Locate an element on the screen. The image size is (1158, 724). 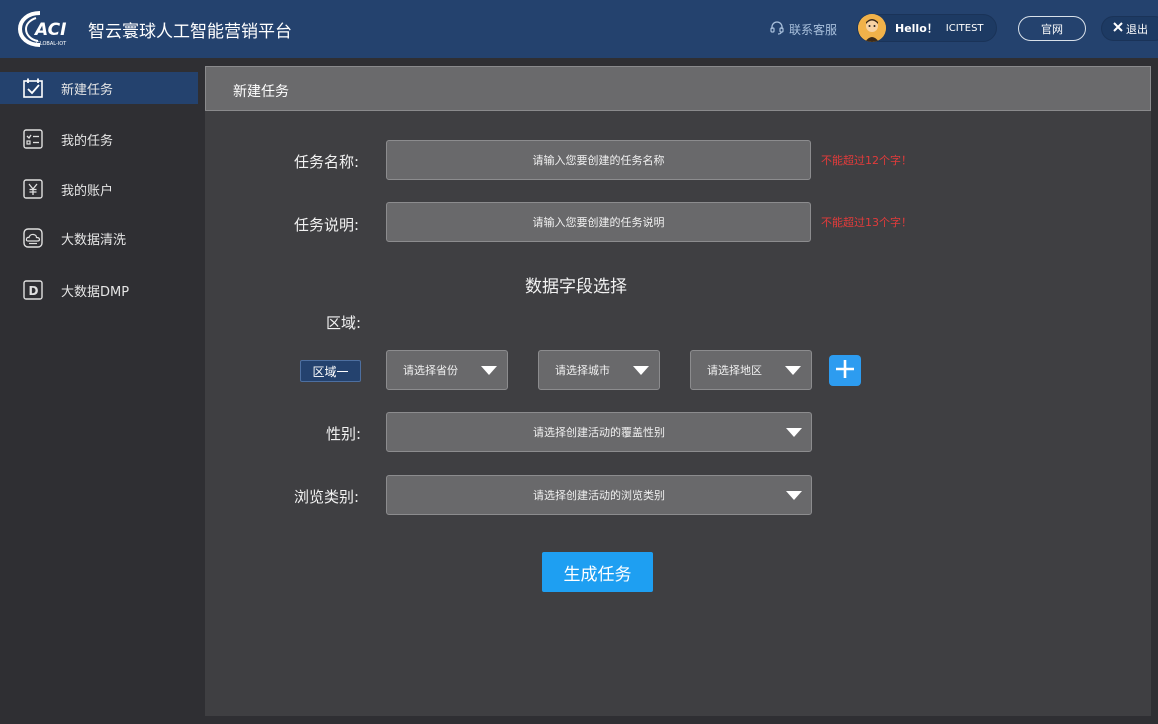
sidebar-item-dmp: D 大数据DMP is located at coordinates (99, 290).